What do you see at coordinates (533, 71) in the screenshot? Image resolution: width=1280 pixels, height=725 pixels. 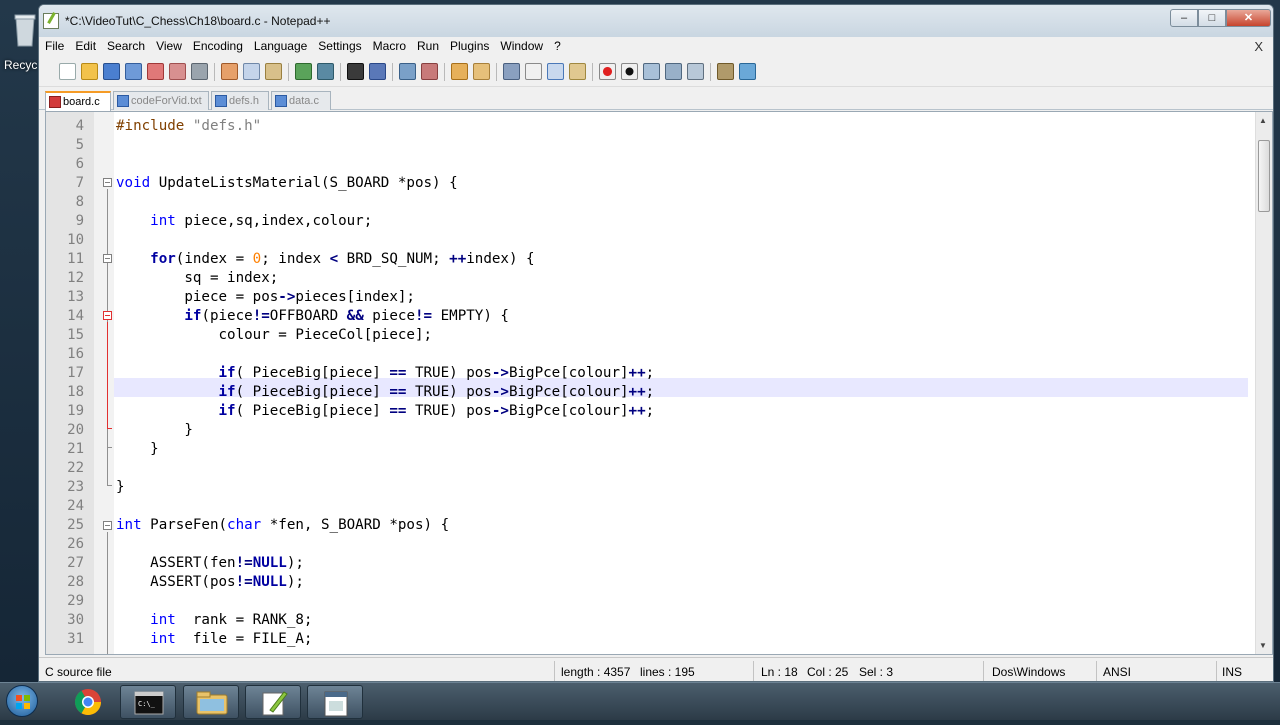 I see `show-all-characters-icon` at bounding box center [533, 71].